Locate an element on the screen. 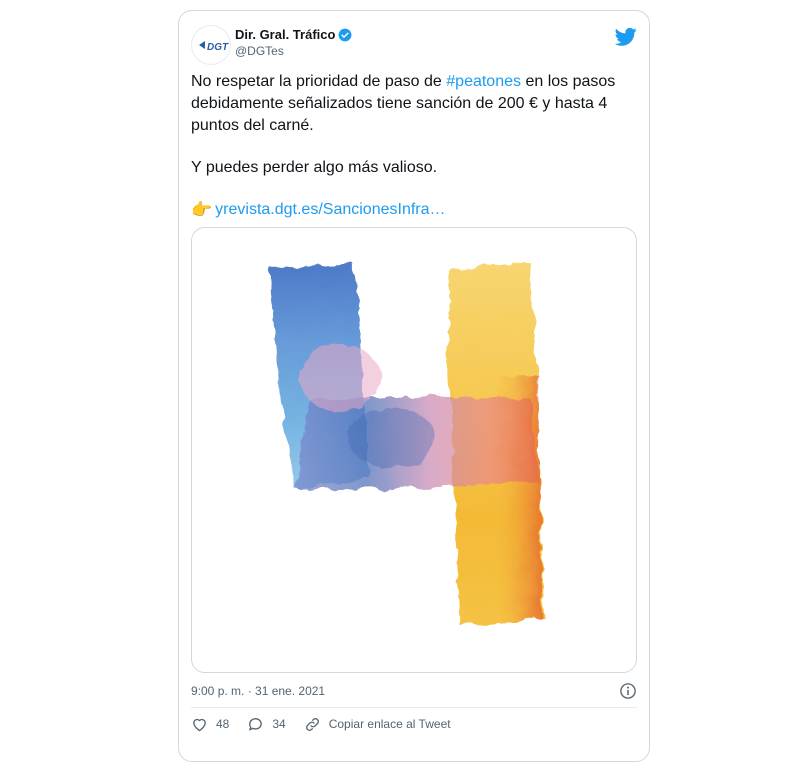 The width and height of the screenshot is (803, 762). pointing-hand-icon: 👉 is located at coordinates (202, 209).